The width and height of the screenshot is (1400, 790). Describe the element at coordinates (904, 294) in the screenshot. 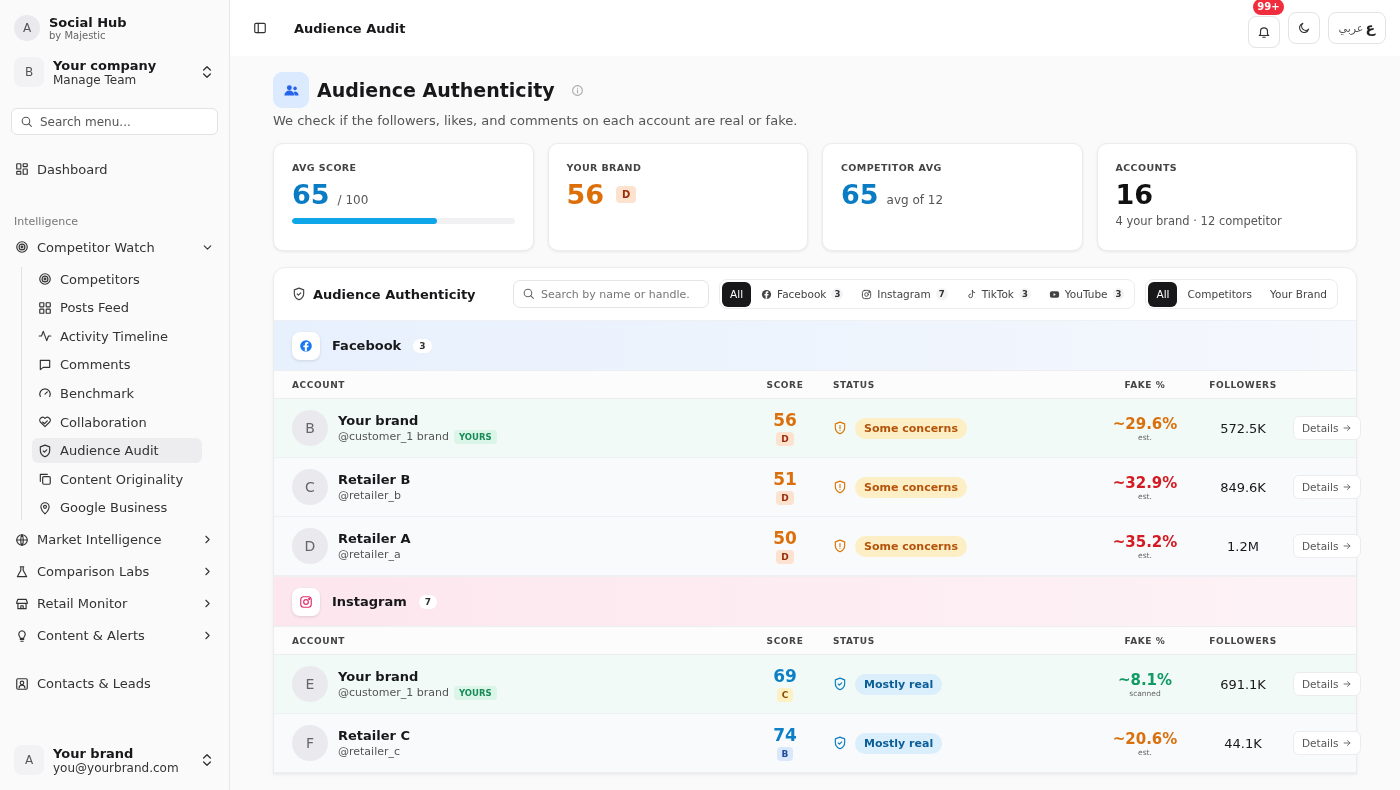

I see `filter-tab: Instagram 7` at that location.